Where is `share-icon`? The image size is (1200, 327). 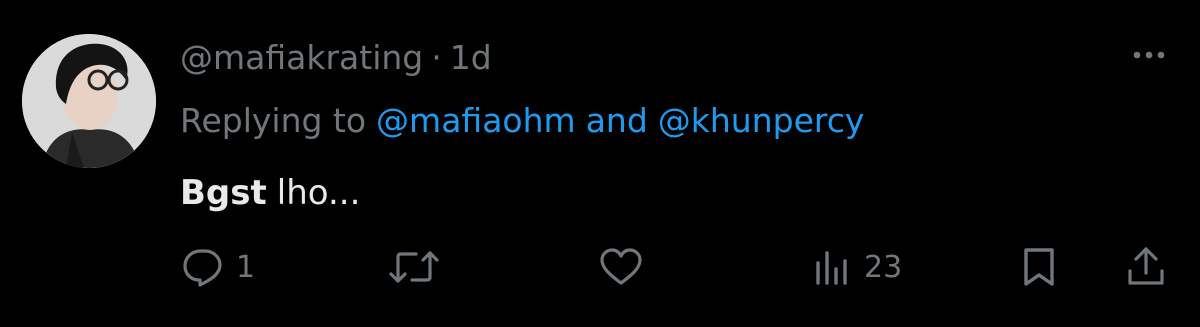
share-icon is located at coordinates (1146, 266).